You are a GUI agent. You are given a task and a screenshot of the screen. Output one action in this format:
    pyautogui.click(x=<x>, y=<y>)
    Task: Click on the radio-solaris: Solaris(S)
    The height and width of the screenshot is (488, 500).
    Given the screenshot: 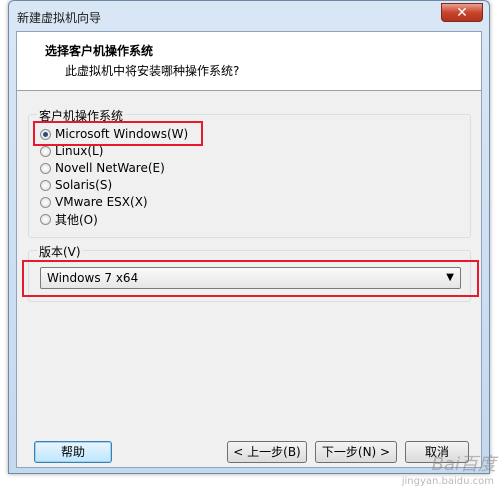 What is the action you would take?
    pyautogui.click(x=76, y=185)
    